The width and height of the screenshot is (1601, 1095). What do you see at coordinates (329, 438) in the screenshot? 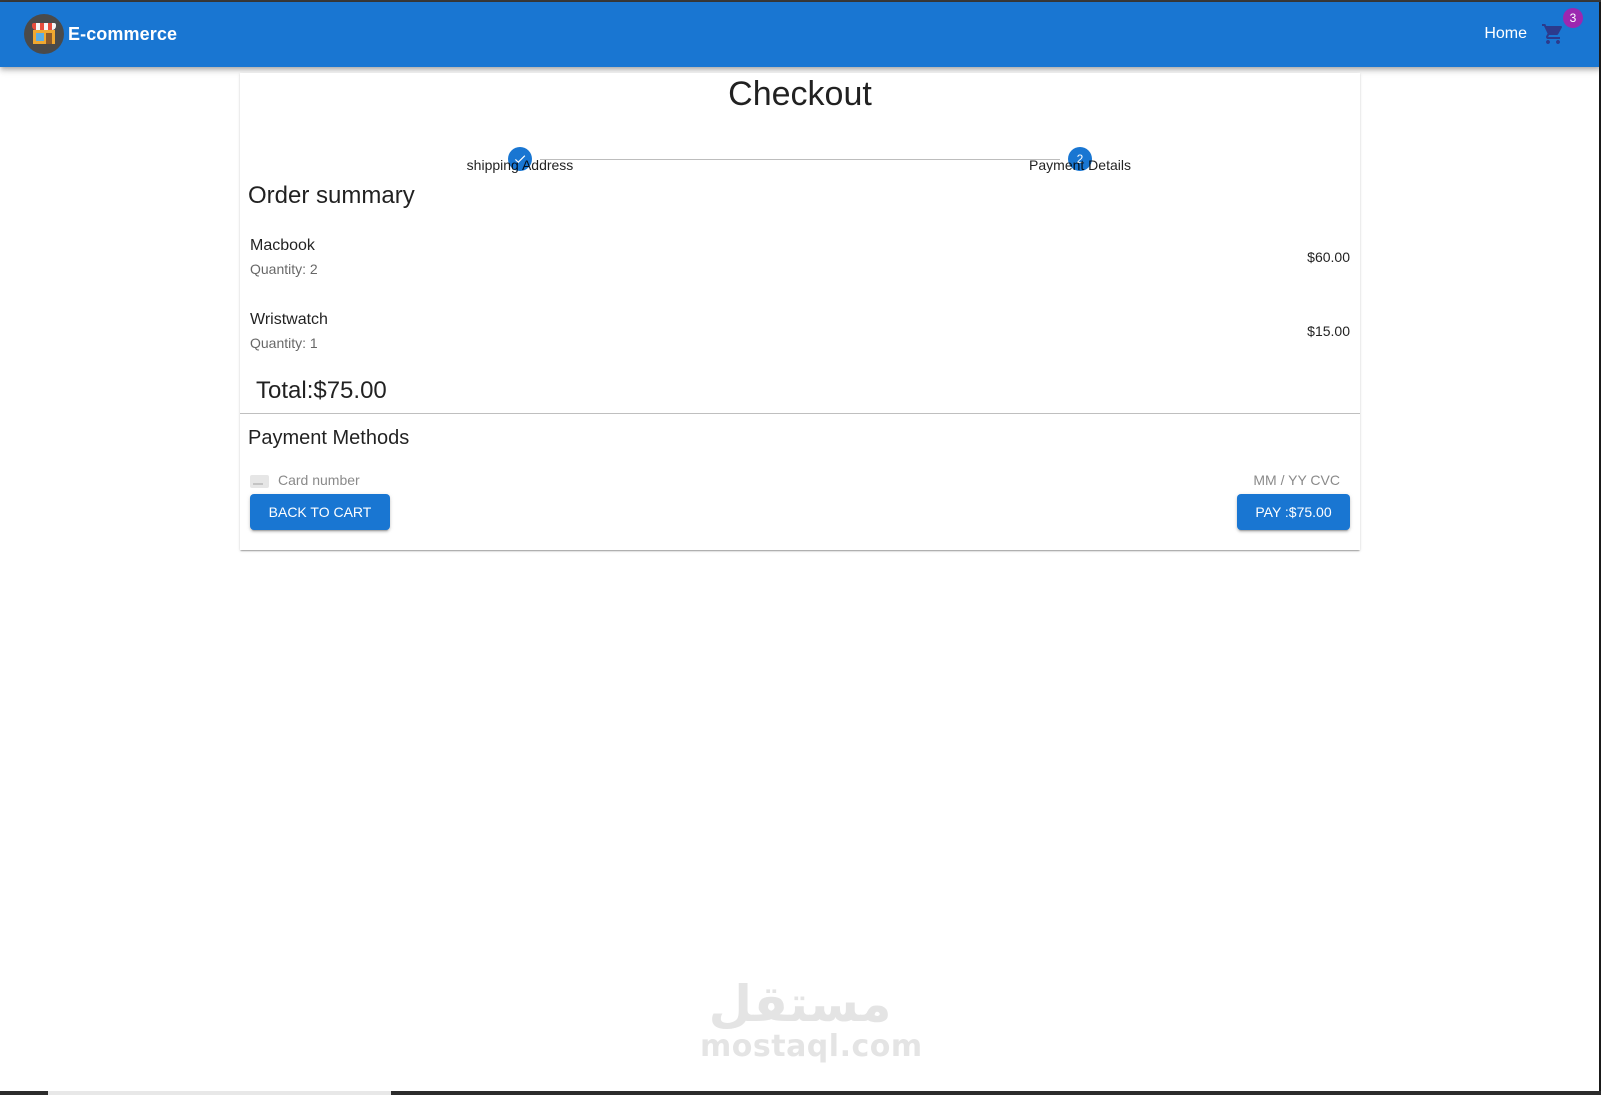
I see `payment-methods-title: Payment Methods` at bounding box center [329, 438].